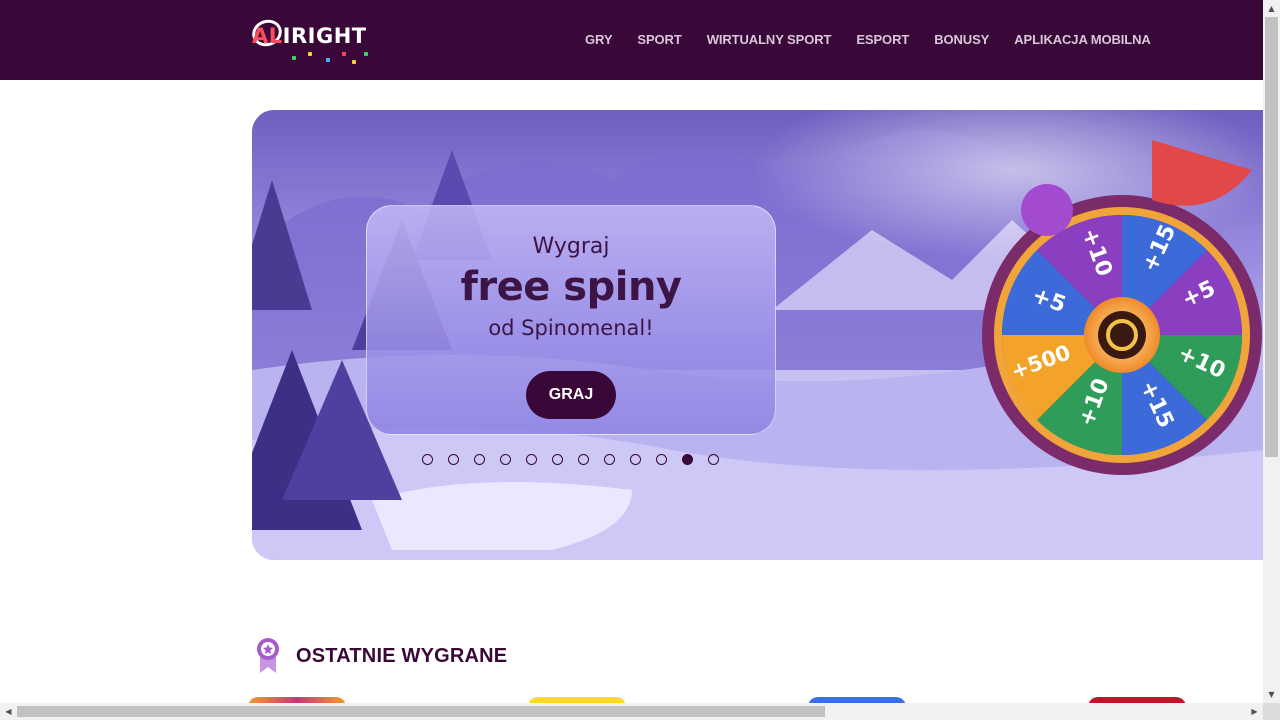  Describe the element at coordinates (687, 459) in the screenshot. I see `carousel-dot-active` at that location.